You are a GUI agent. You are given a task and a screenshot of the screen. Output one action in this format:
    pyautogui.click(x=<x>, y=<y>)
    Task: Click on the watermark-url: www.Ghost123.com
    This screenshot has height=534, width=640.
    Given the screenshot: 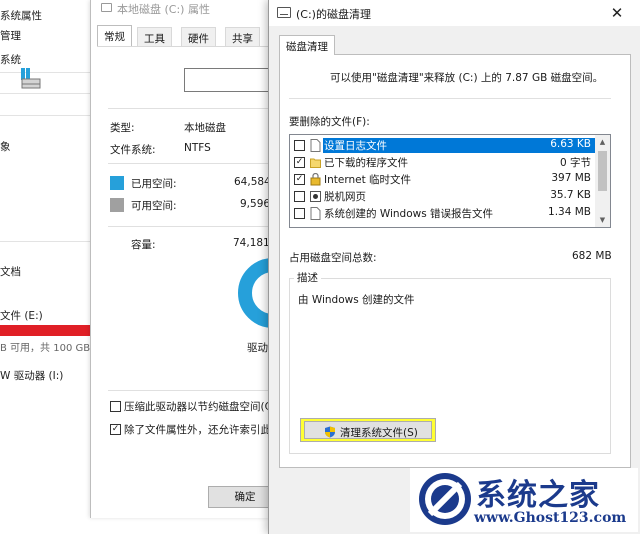 What is the action you would take?
    pyautogui.click(x=550, y=518)
    